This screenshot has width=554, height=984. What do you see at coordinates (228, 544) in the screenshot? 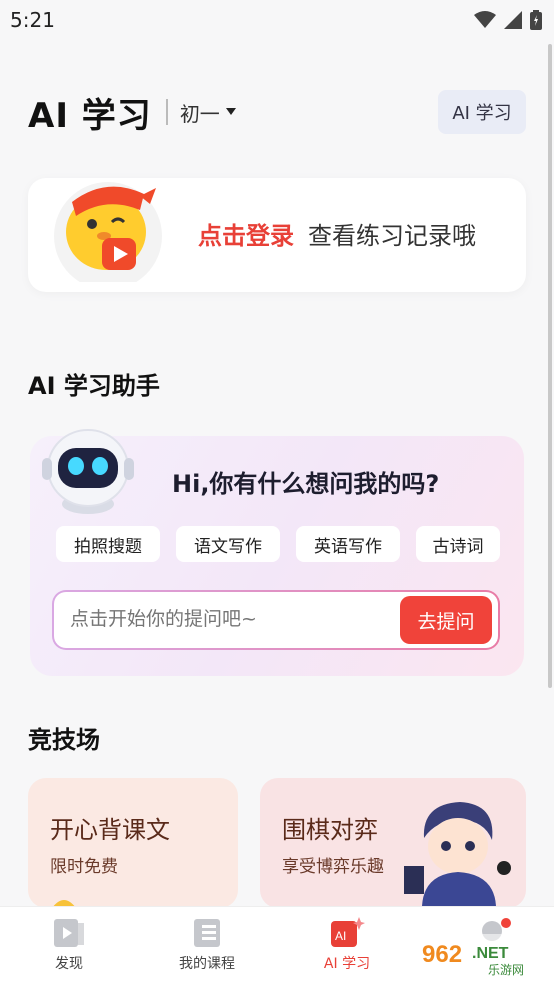
I see `chip-chinese-writing: 语文写作` at bounding box center [228, 544].